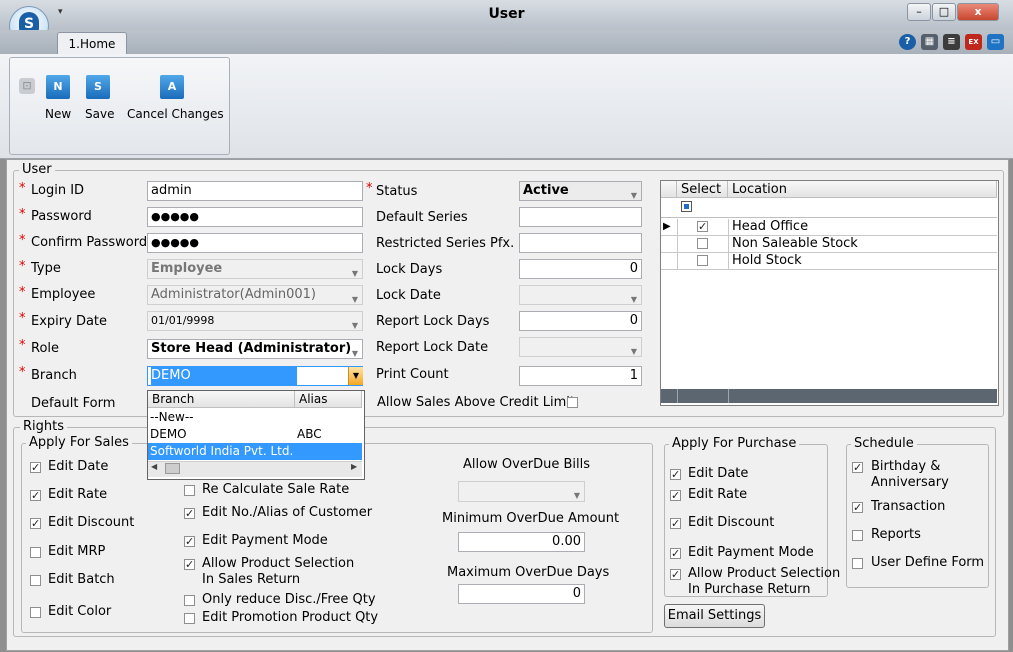 This screenshot has height=652, width=1013. I want to click on new-icon: N, so click(58, 87).